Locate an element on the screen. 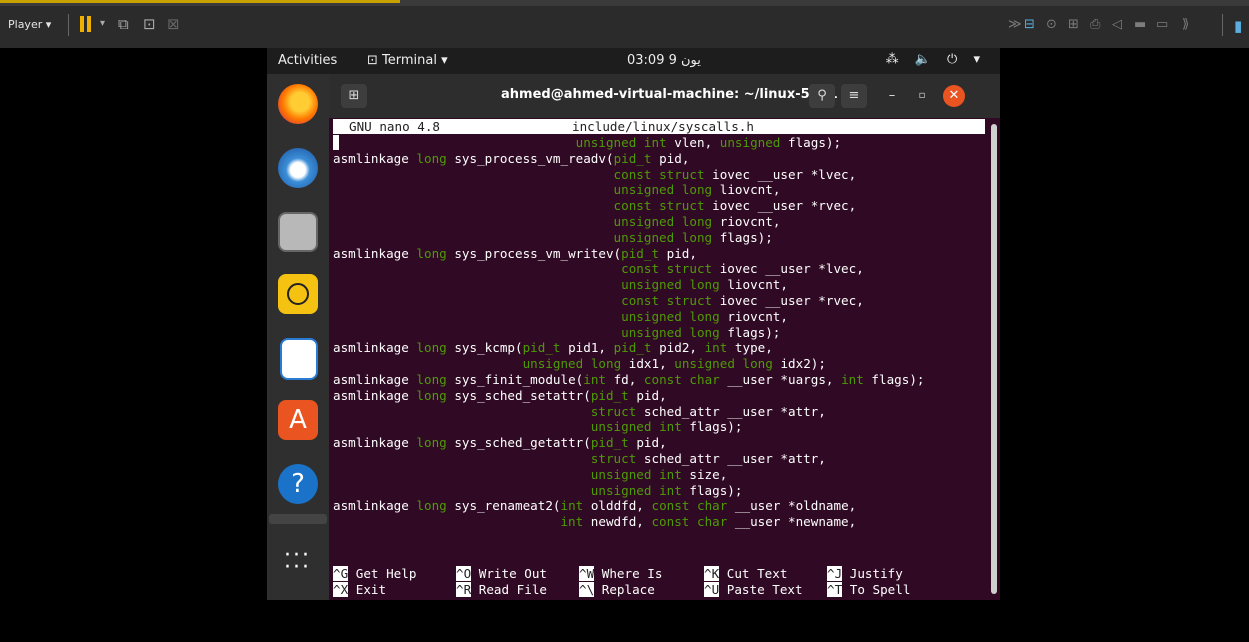 The image size is (1249, 642). firefox-icon is located at coordinates (298, 104).